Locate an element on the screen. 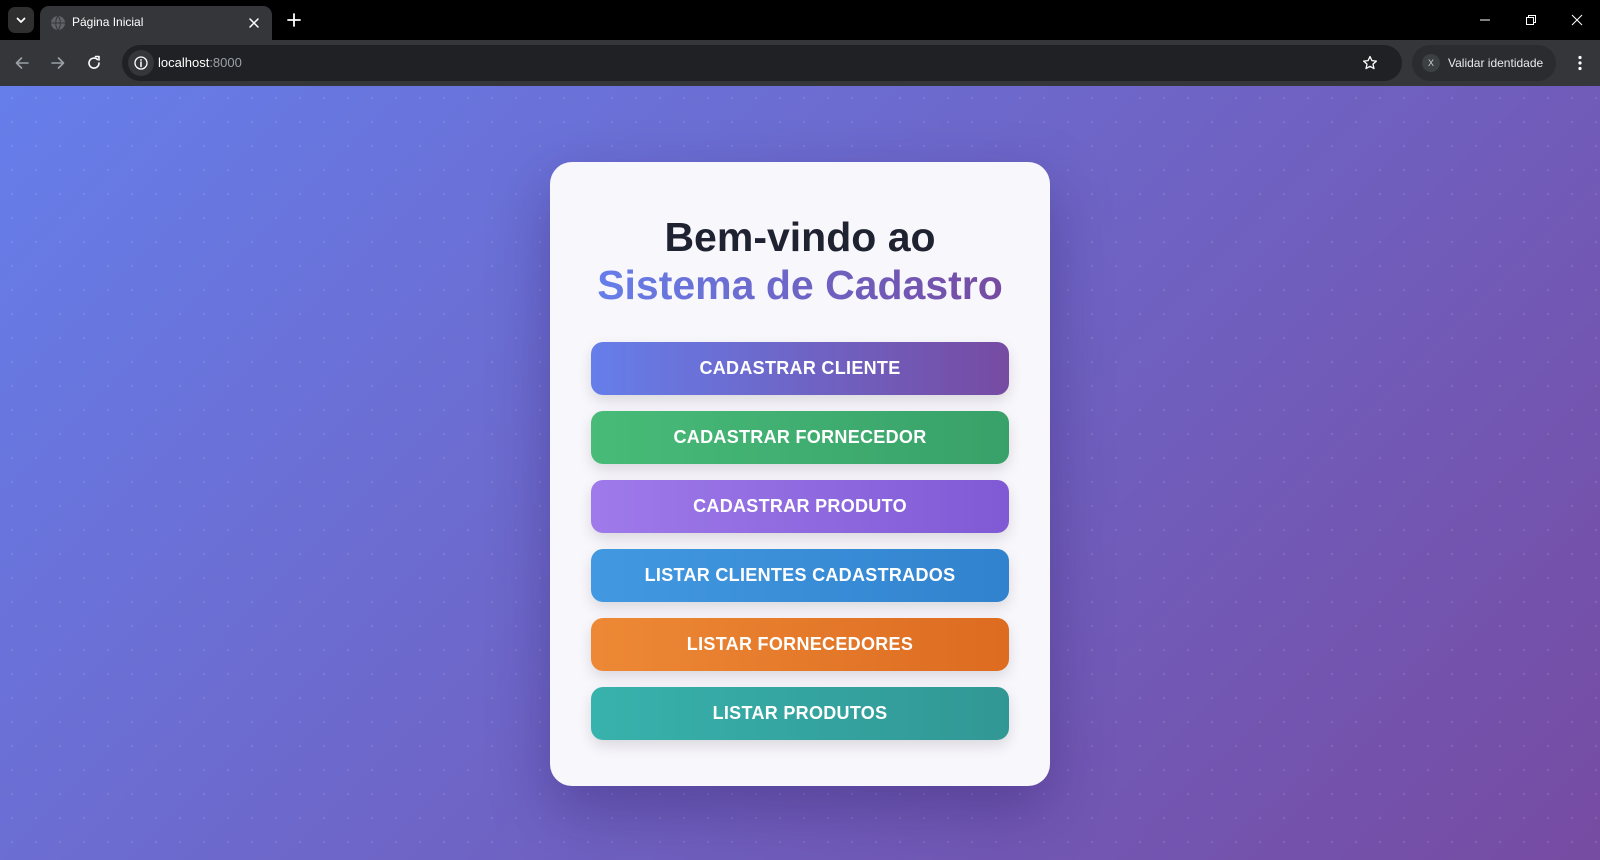 This screenshot has width=1600, height=860. bookmark-button is located at coordinates (1370, 63).